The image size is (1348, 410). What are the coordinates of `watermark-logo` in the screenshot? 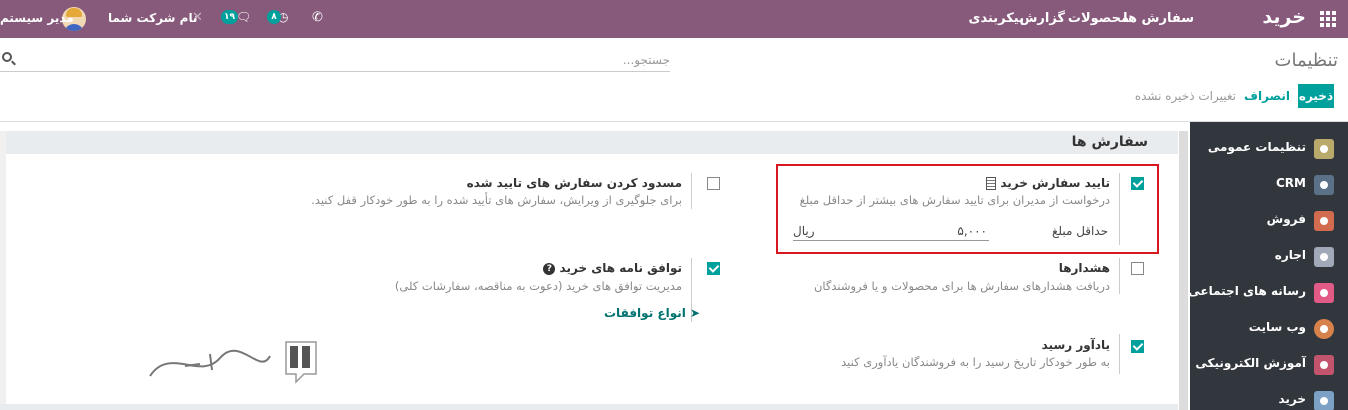 It's located at (233, 362).